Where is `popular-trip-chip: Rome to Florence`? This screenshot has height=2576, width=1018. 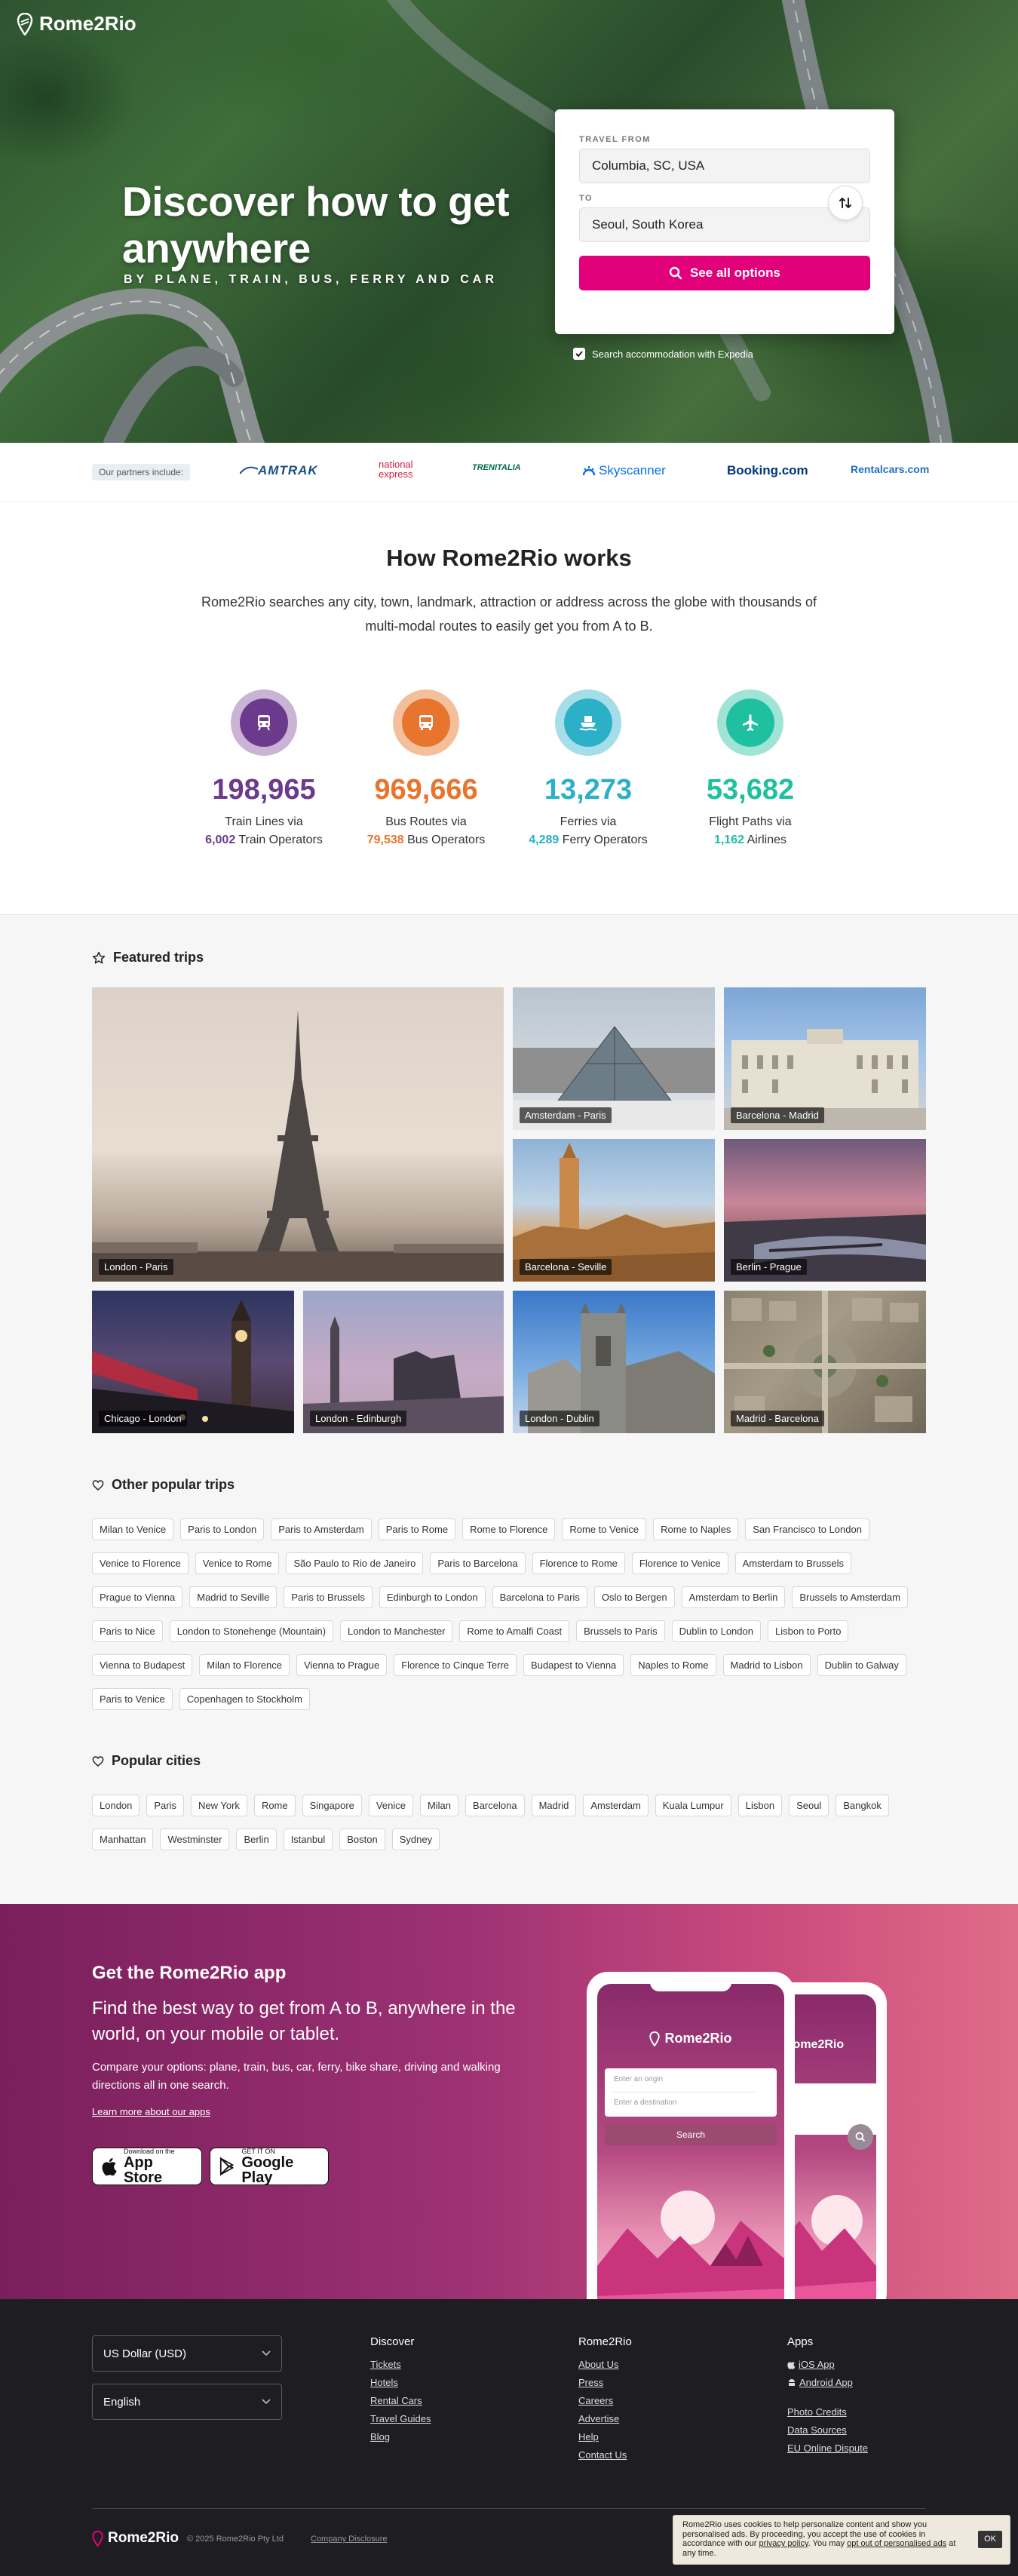 popular-trip-chip: Rome to Florence is located at coordinates (509, 1529).